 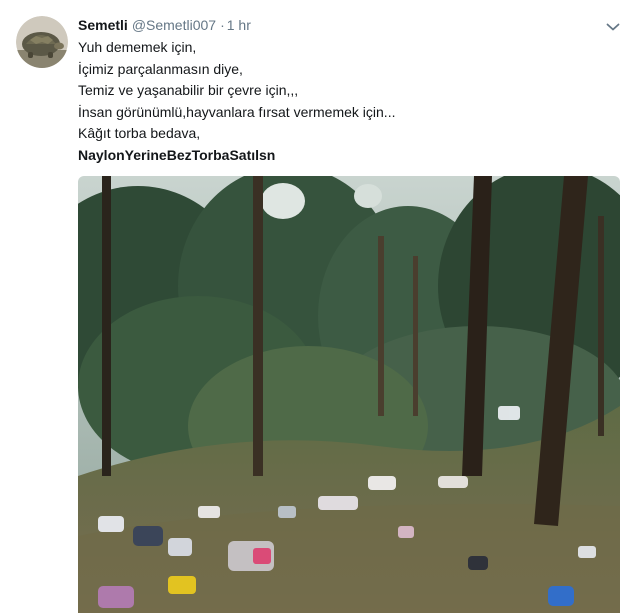 What do you see at coordinates (139, 133) in the screenshot?
I see `tweet-text-line: Kâğıt torba bedava,` at bounding box center [139, 133].